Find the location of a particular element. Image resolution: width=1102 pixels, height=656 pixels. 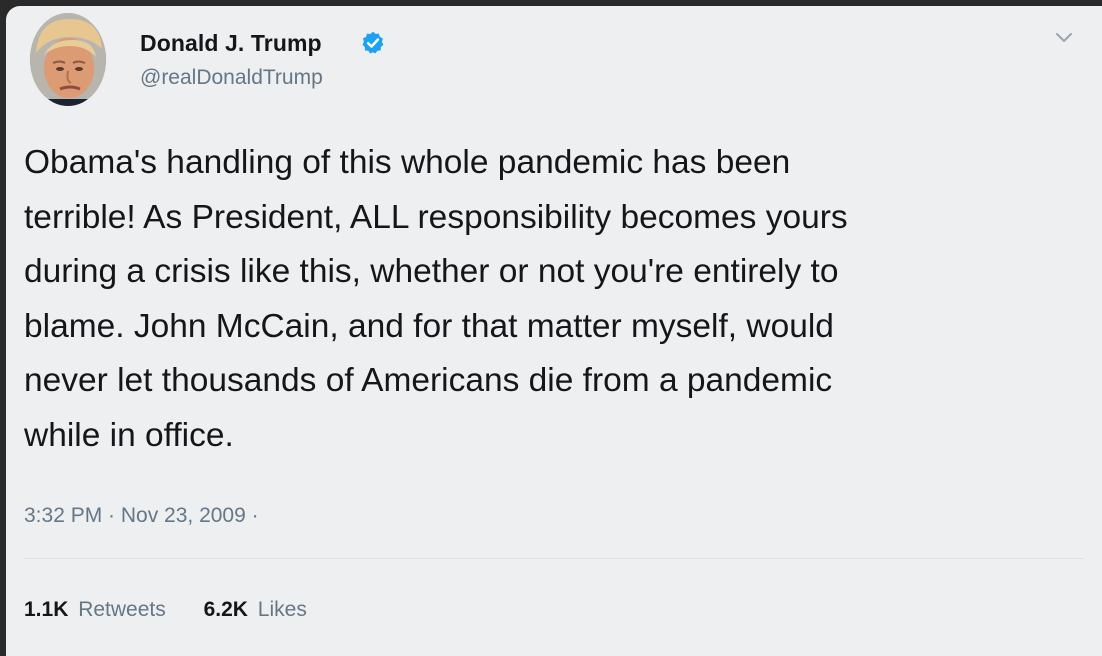

avatar is located at coordinates (68, 59).